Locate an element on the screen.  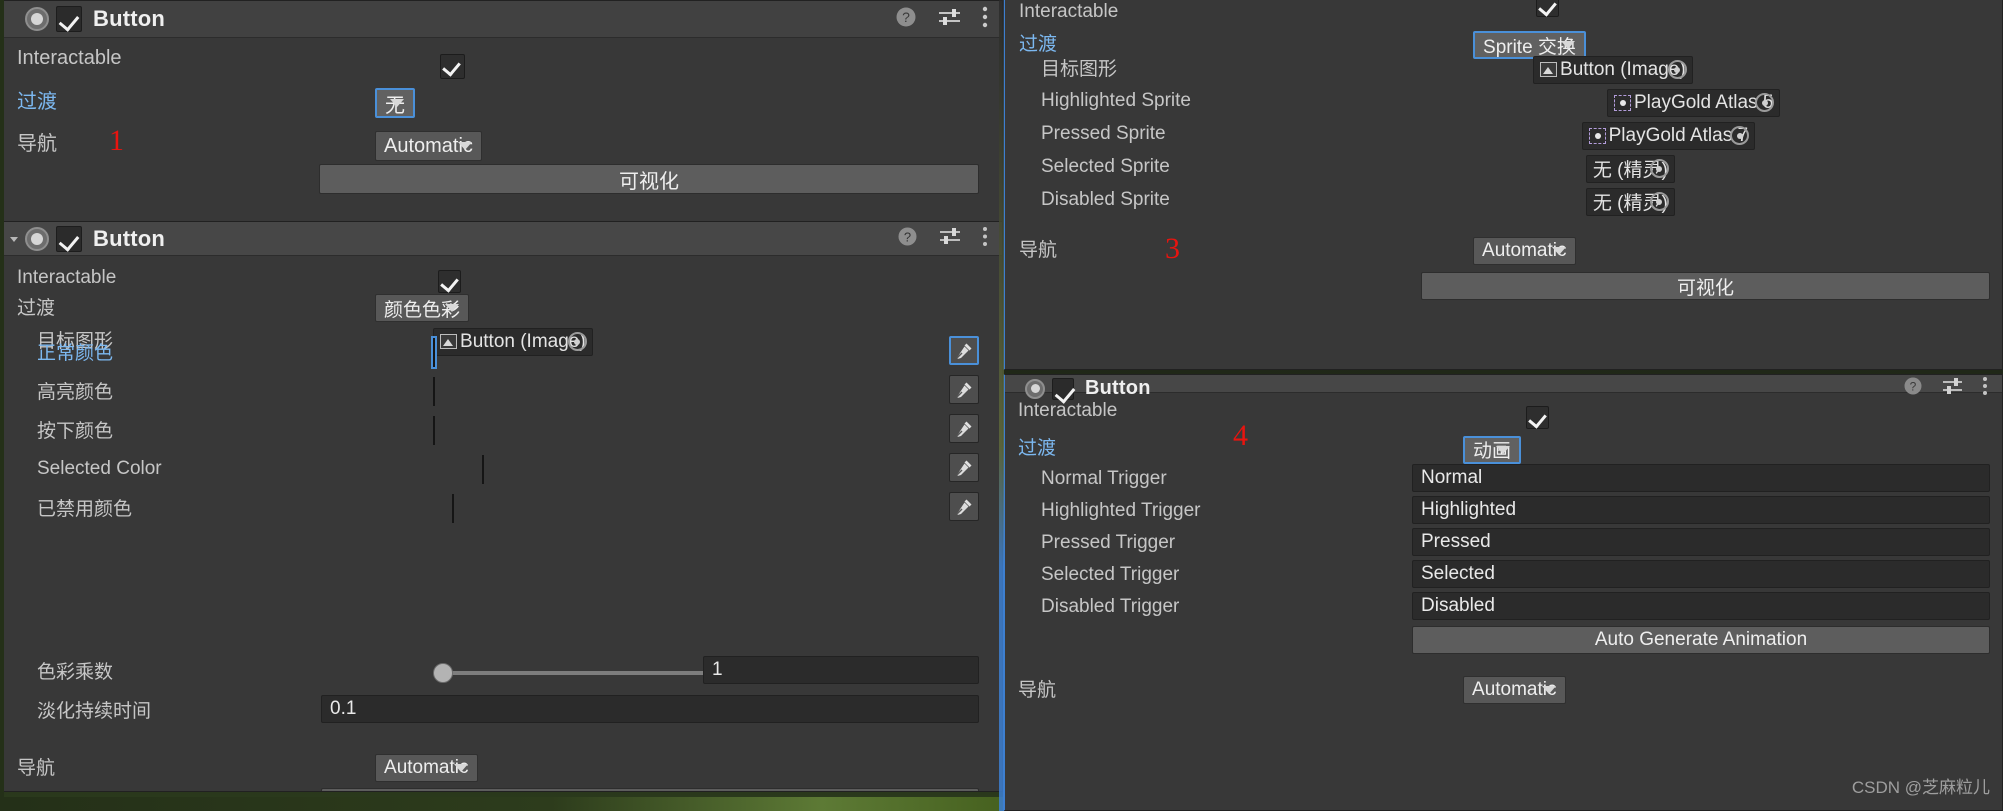
panel2-navigation-label: 导航 is located at coordinates (36, 768).